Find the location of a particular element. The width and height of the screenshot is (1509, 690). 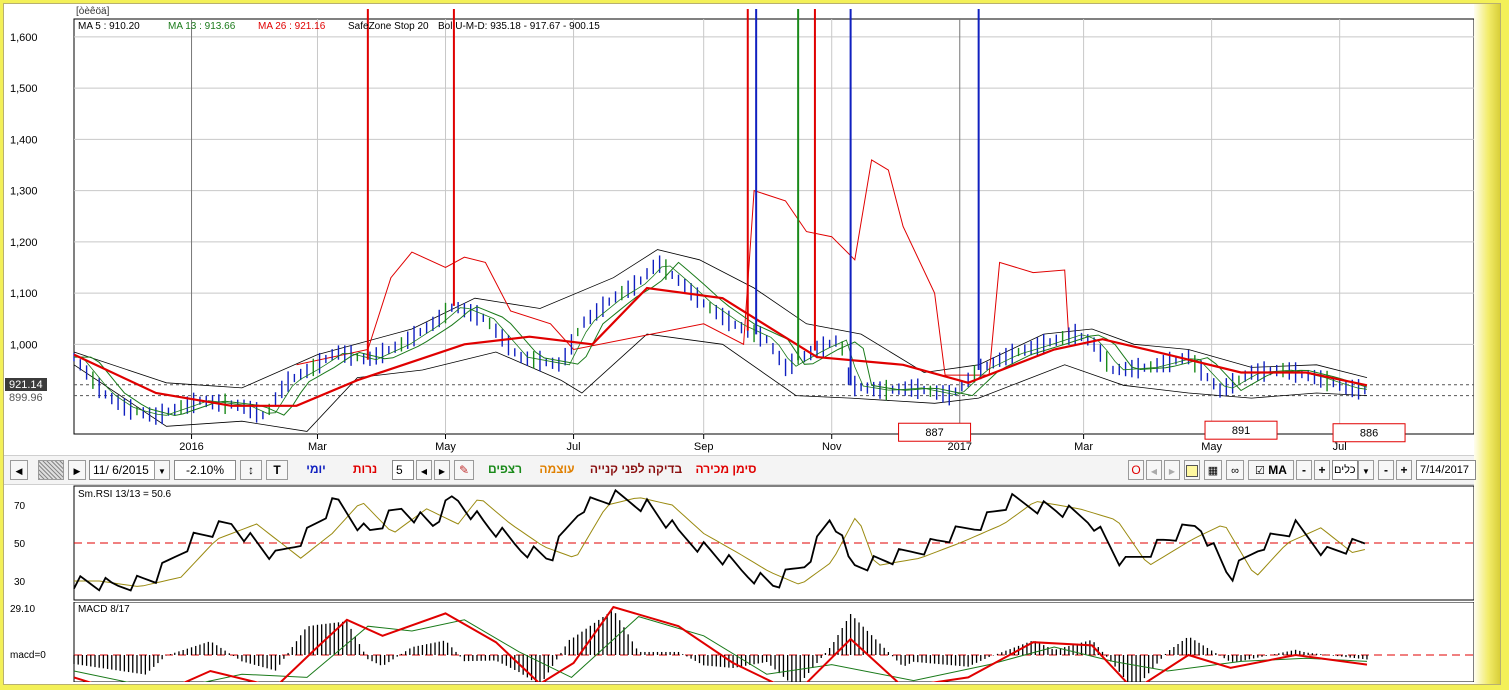

y-tick-label: 1,500 is located at coordinates (24, 89).